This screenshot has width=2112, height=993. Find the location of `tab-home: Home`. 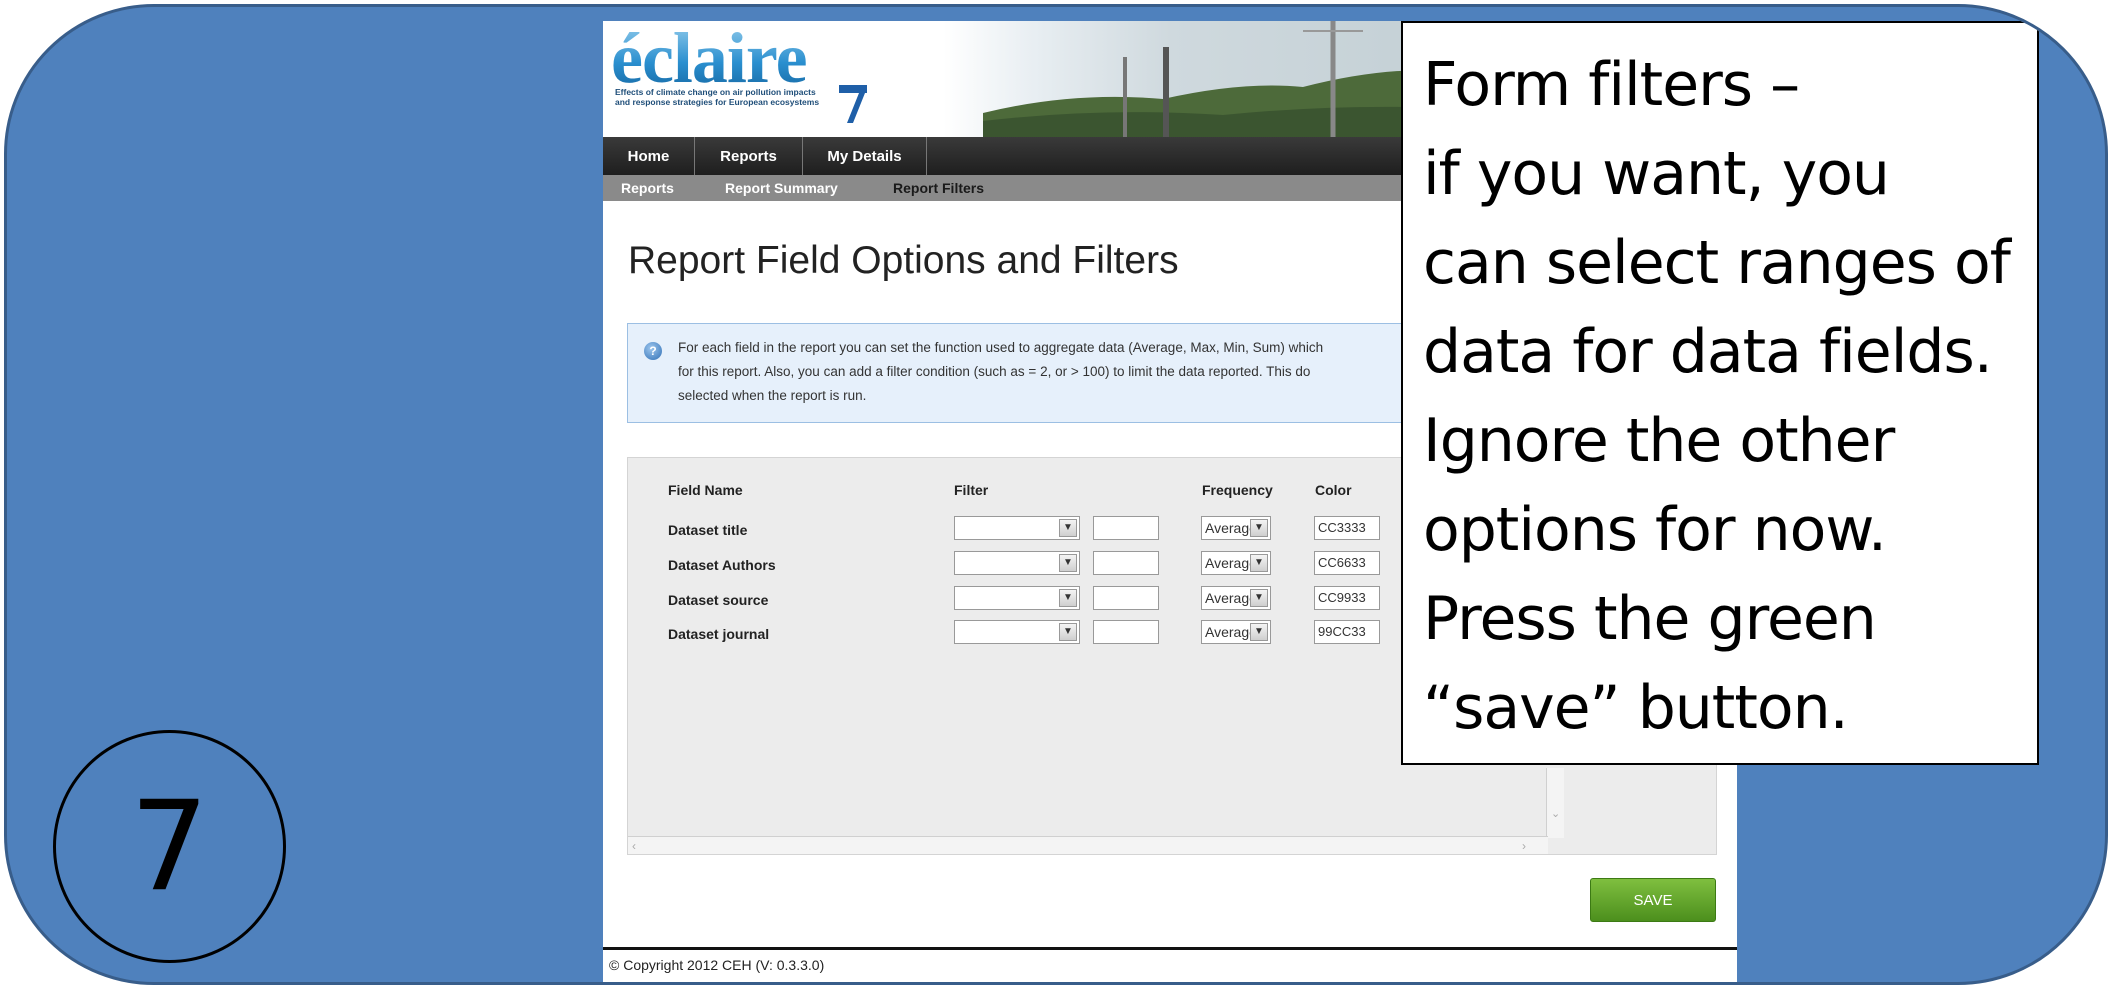

tab-home: Home is located at coordinates (649, 156).